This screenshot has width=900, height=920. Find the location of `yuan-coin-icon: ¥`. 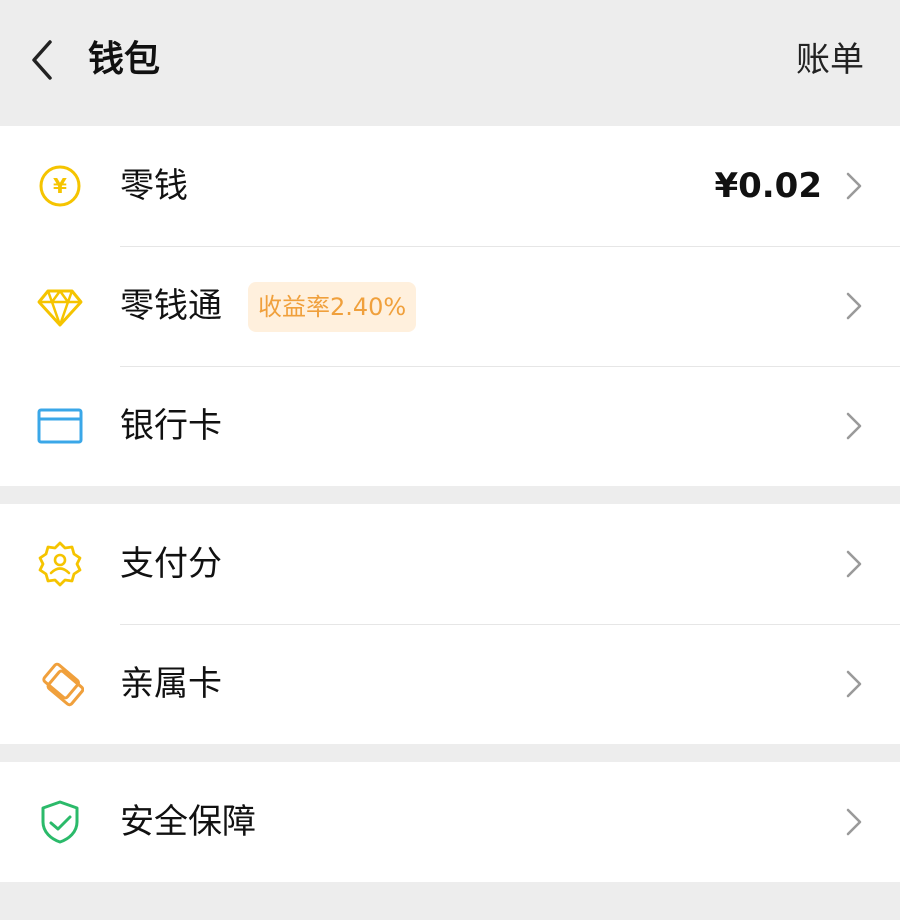

yuan-coin-icon: ¥ is located at coordinates (60, 186).